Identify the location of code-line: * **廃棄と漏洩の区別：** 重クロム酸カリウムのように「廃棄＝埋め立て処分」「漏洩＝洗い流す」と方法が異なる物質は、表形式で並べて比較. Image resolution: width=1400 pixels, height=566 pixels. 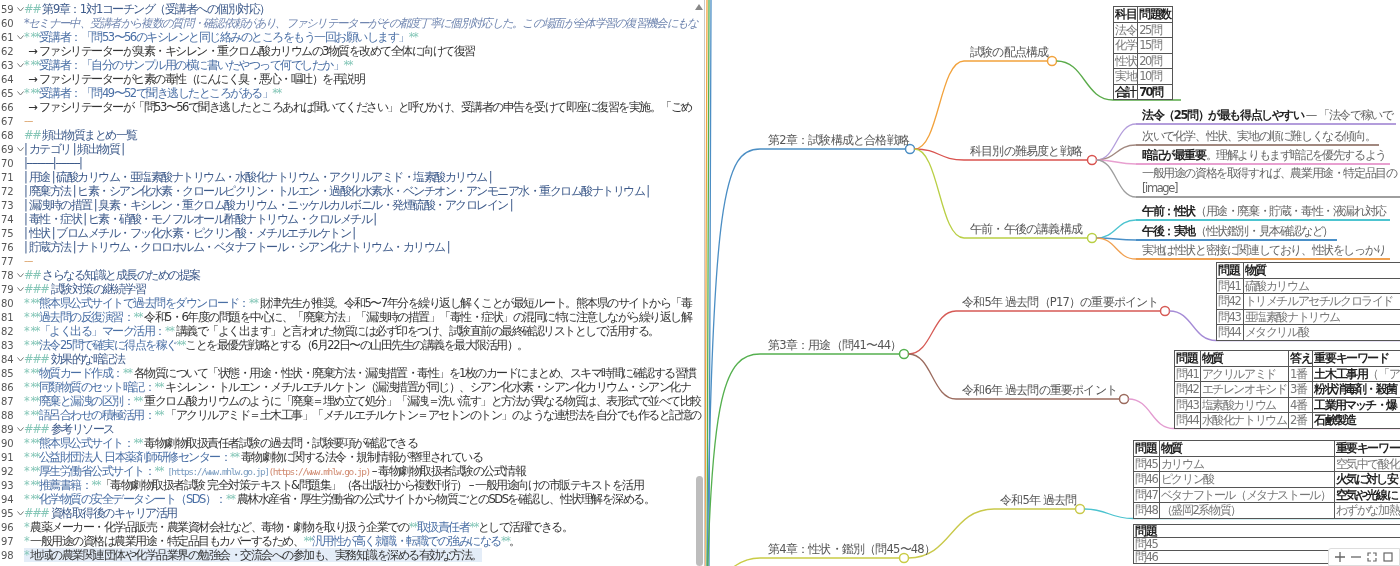
(362, 401).